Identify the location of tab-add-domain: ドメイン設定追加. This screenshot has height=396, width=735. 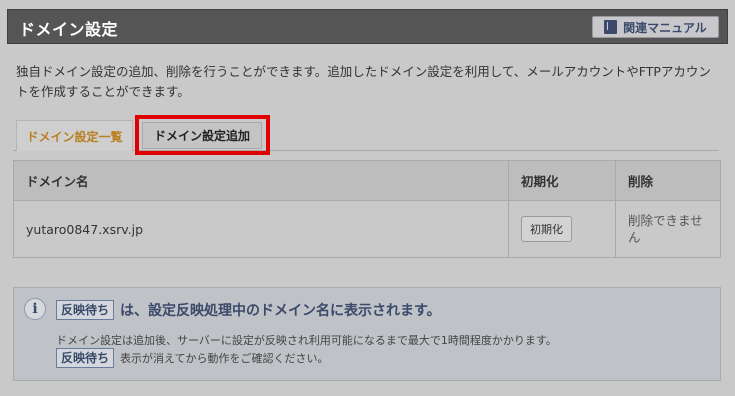
(202, 135).